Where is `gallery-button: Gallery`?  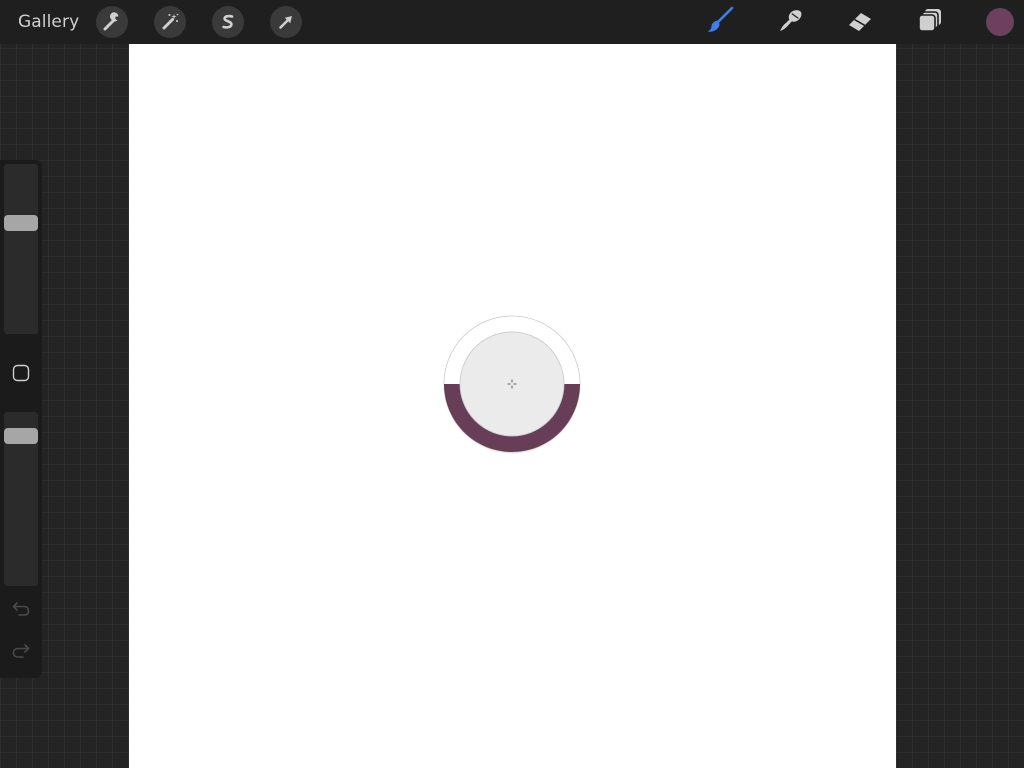 gallery-button: Gallery is located at coordinates (48, 22).